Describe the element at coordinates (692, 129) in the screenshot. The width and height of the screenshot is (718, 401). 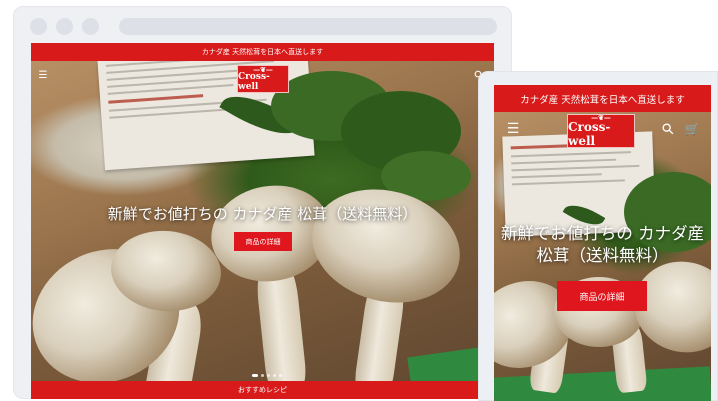
I see `cart-icon: 🛒` at that location.